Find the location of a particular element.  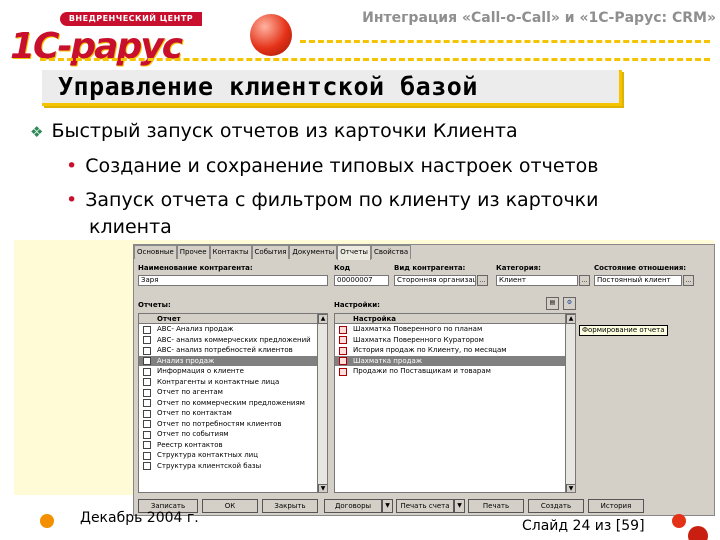

report-row-label: Анализ продаж is located at coordinates (186, 360).